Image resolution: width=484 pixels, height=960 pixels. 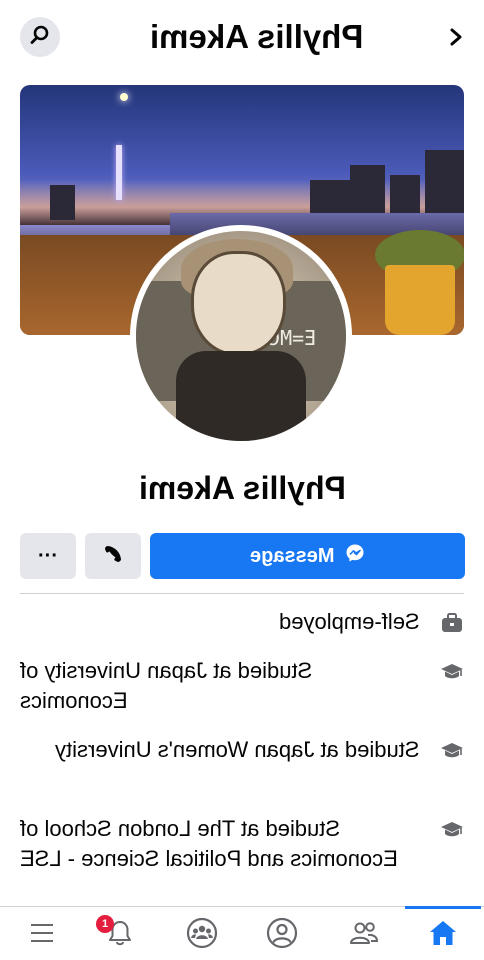 I want to click on divider, so click(x=242, y=593).